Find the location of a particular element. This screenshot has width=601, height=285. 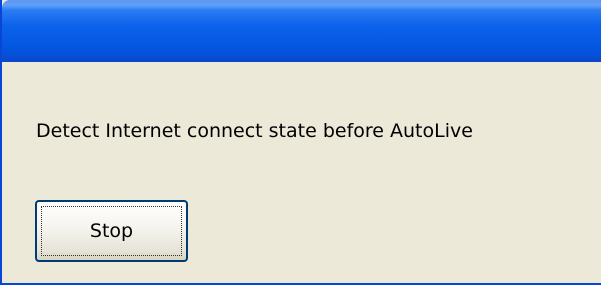

focus-rectangle: Stop is located at coordinates (111, 231).